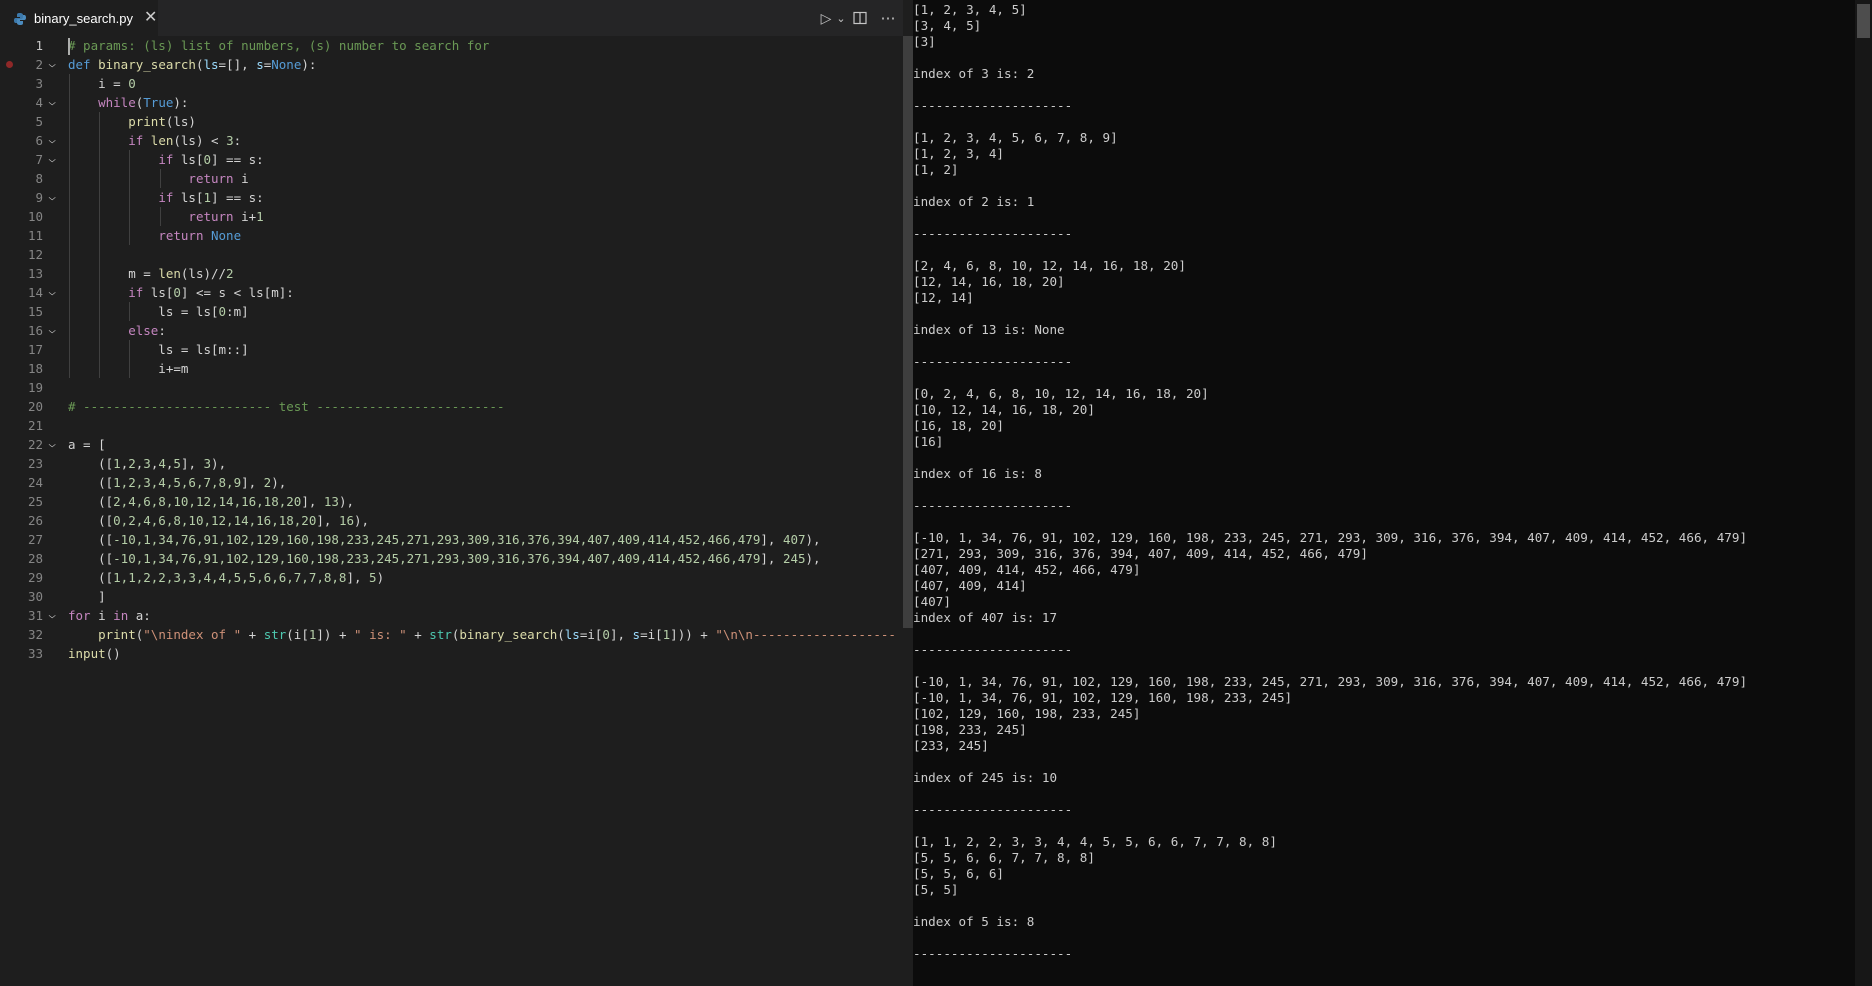 The width and height of the screenshot is (1872, 986). I want to click on code-line: 7 ⌵ if ls[0] == s:, so click(451, 159).